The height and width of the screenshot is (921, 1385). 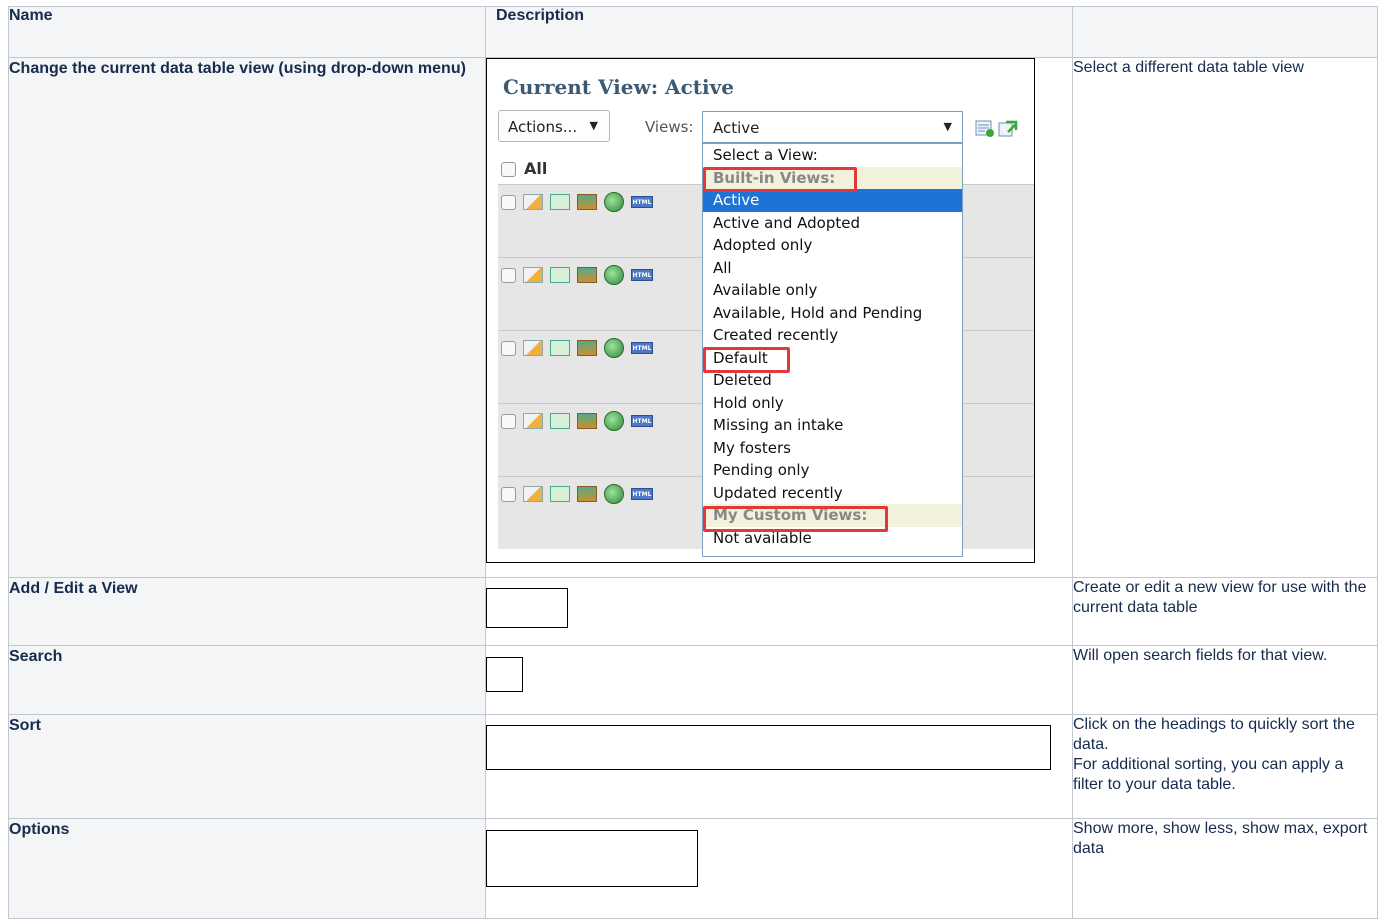 I want to click on row-name: Search, so click(x=247, y=680).